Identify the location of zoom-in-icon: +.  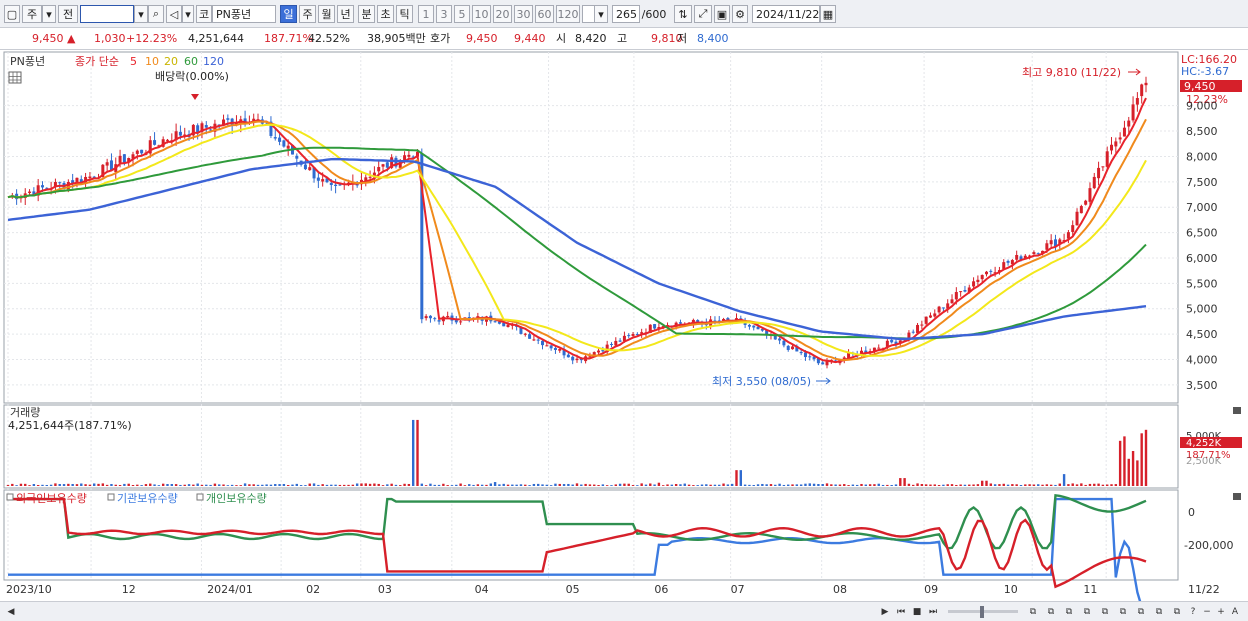
(1221, 612).